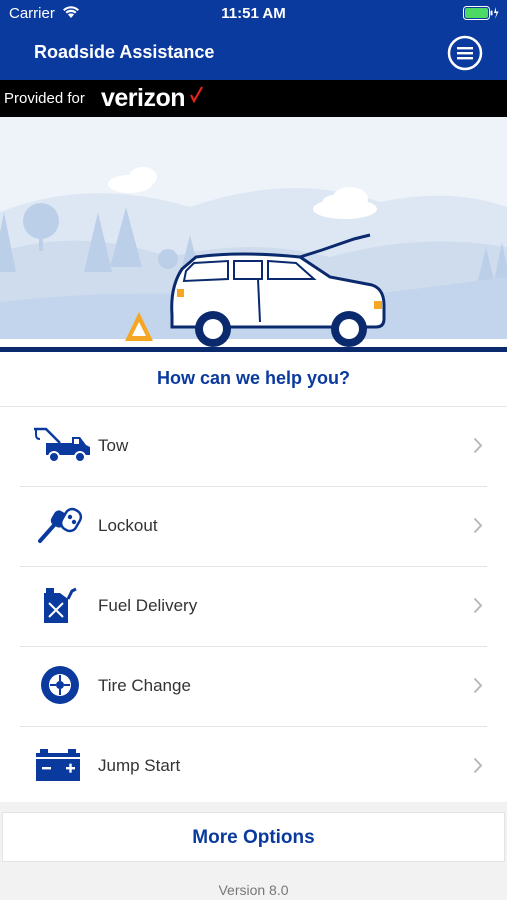 The height and width of the screenshot is (900, 507). I want to click on car-key-icon, so click(60, 525).